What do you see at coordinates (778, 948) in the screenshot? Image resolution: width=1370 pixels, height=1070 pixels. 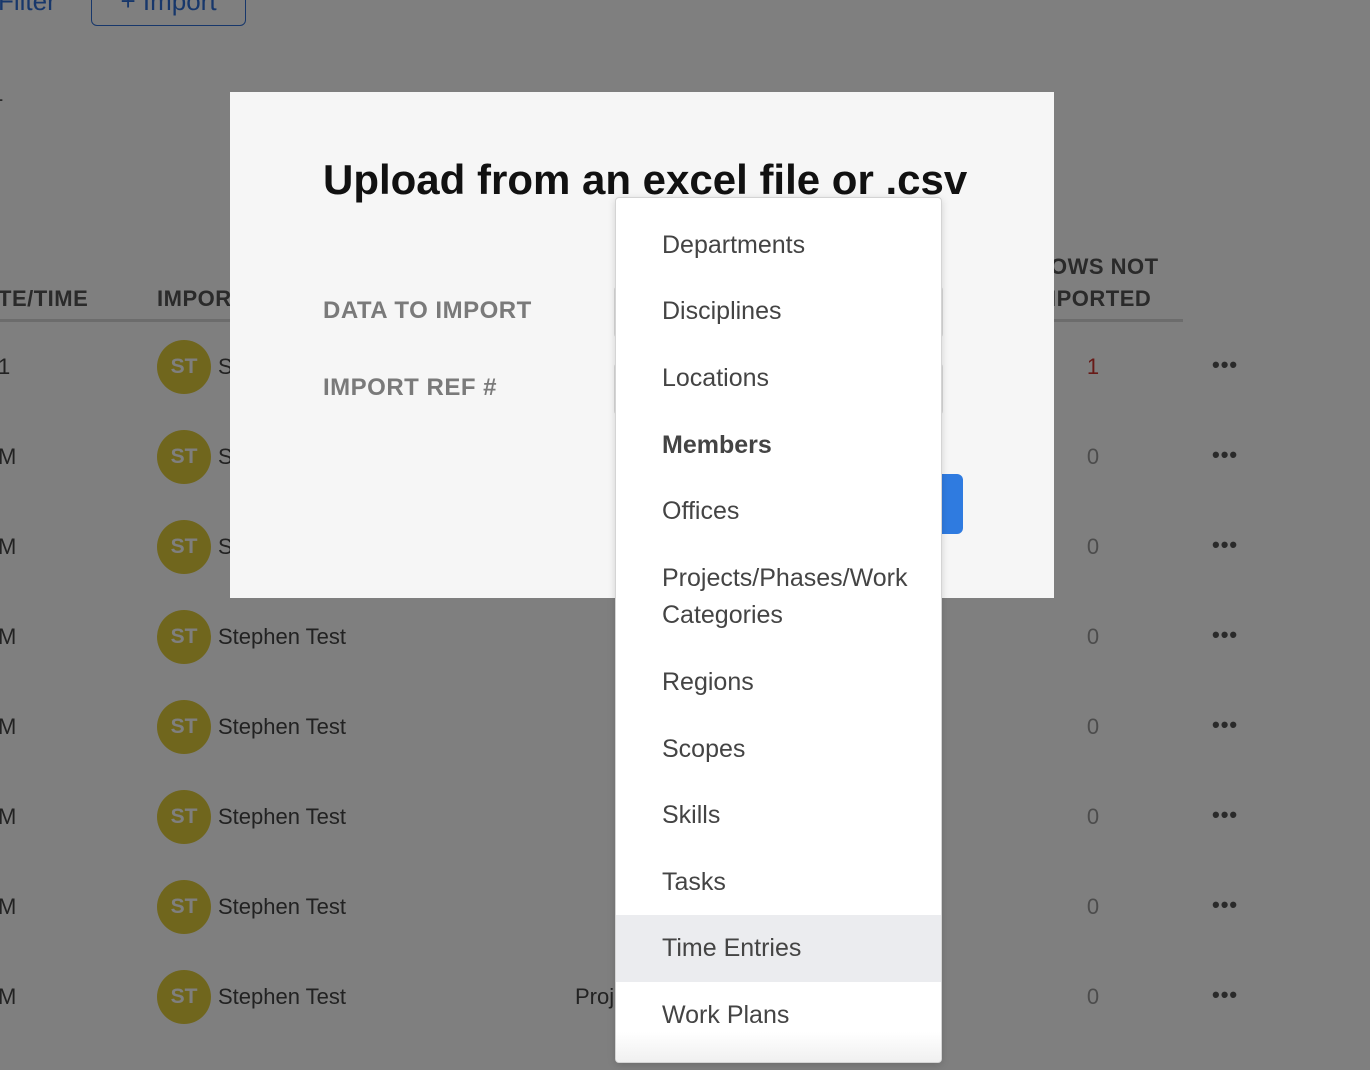 I see `option-time-entries: Time Entries` at bounding box center [778, 948].